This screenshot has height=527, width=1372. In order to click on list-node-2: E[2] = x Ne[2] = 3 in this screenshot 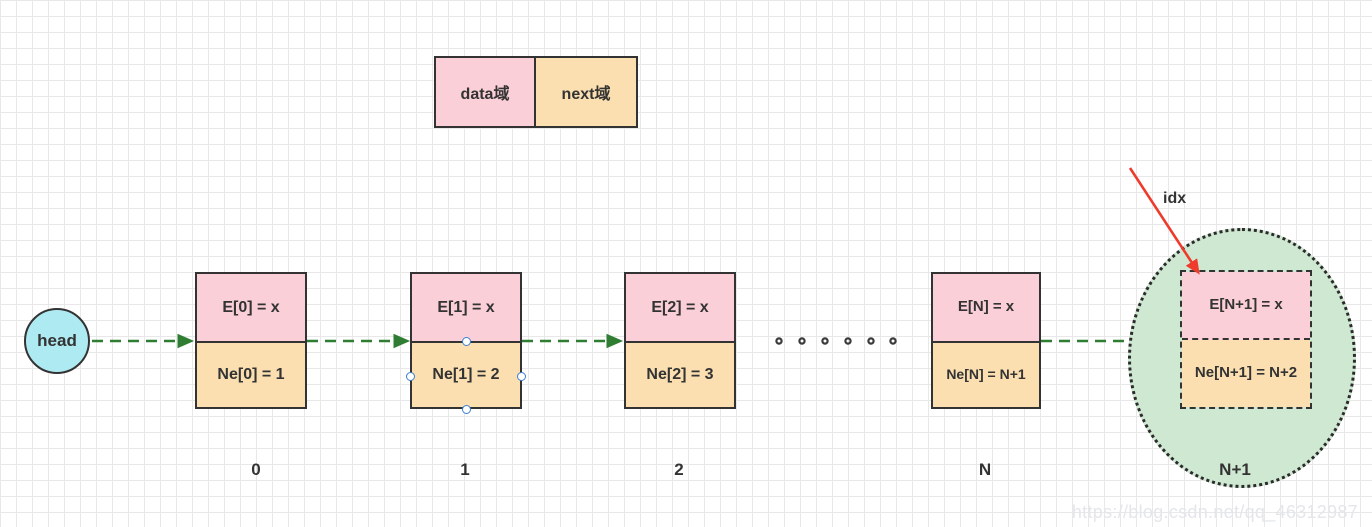, I will do `click(680, 340)`.